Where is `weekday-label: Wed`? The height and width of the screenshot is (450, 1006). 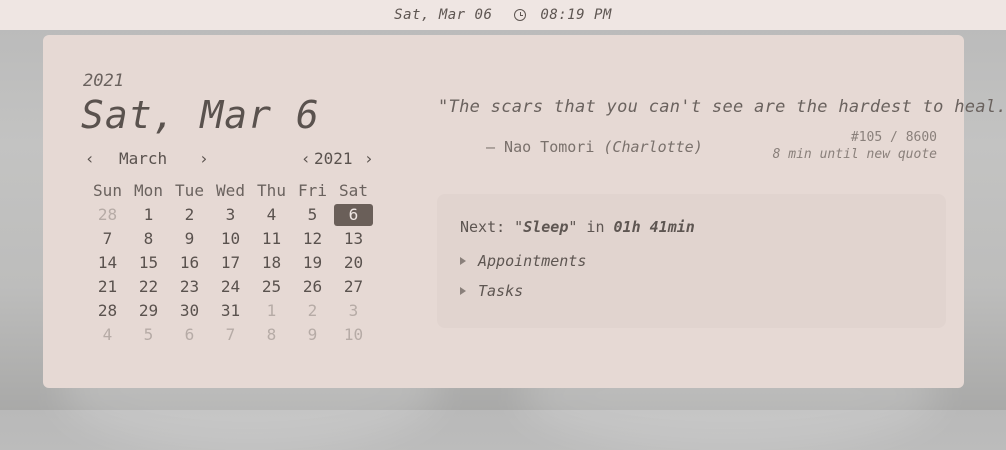
weekday-label: Wed is located at coordinates (230, 190).